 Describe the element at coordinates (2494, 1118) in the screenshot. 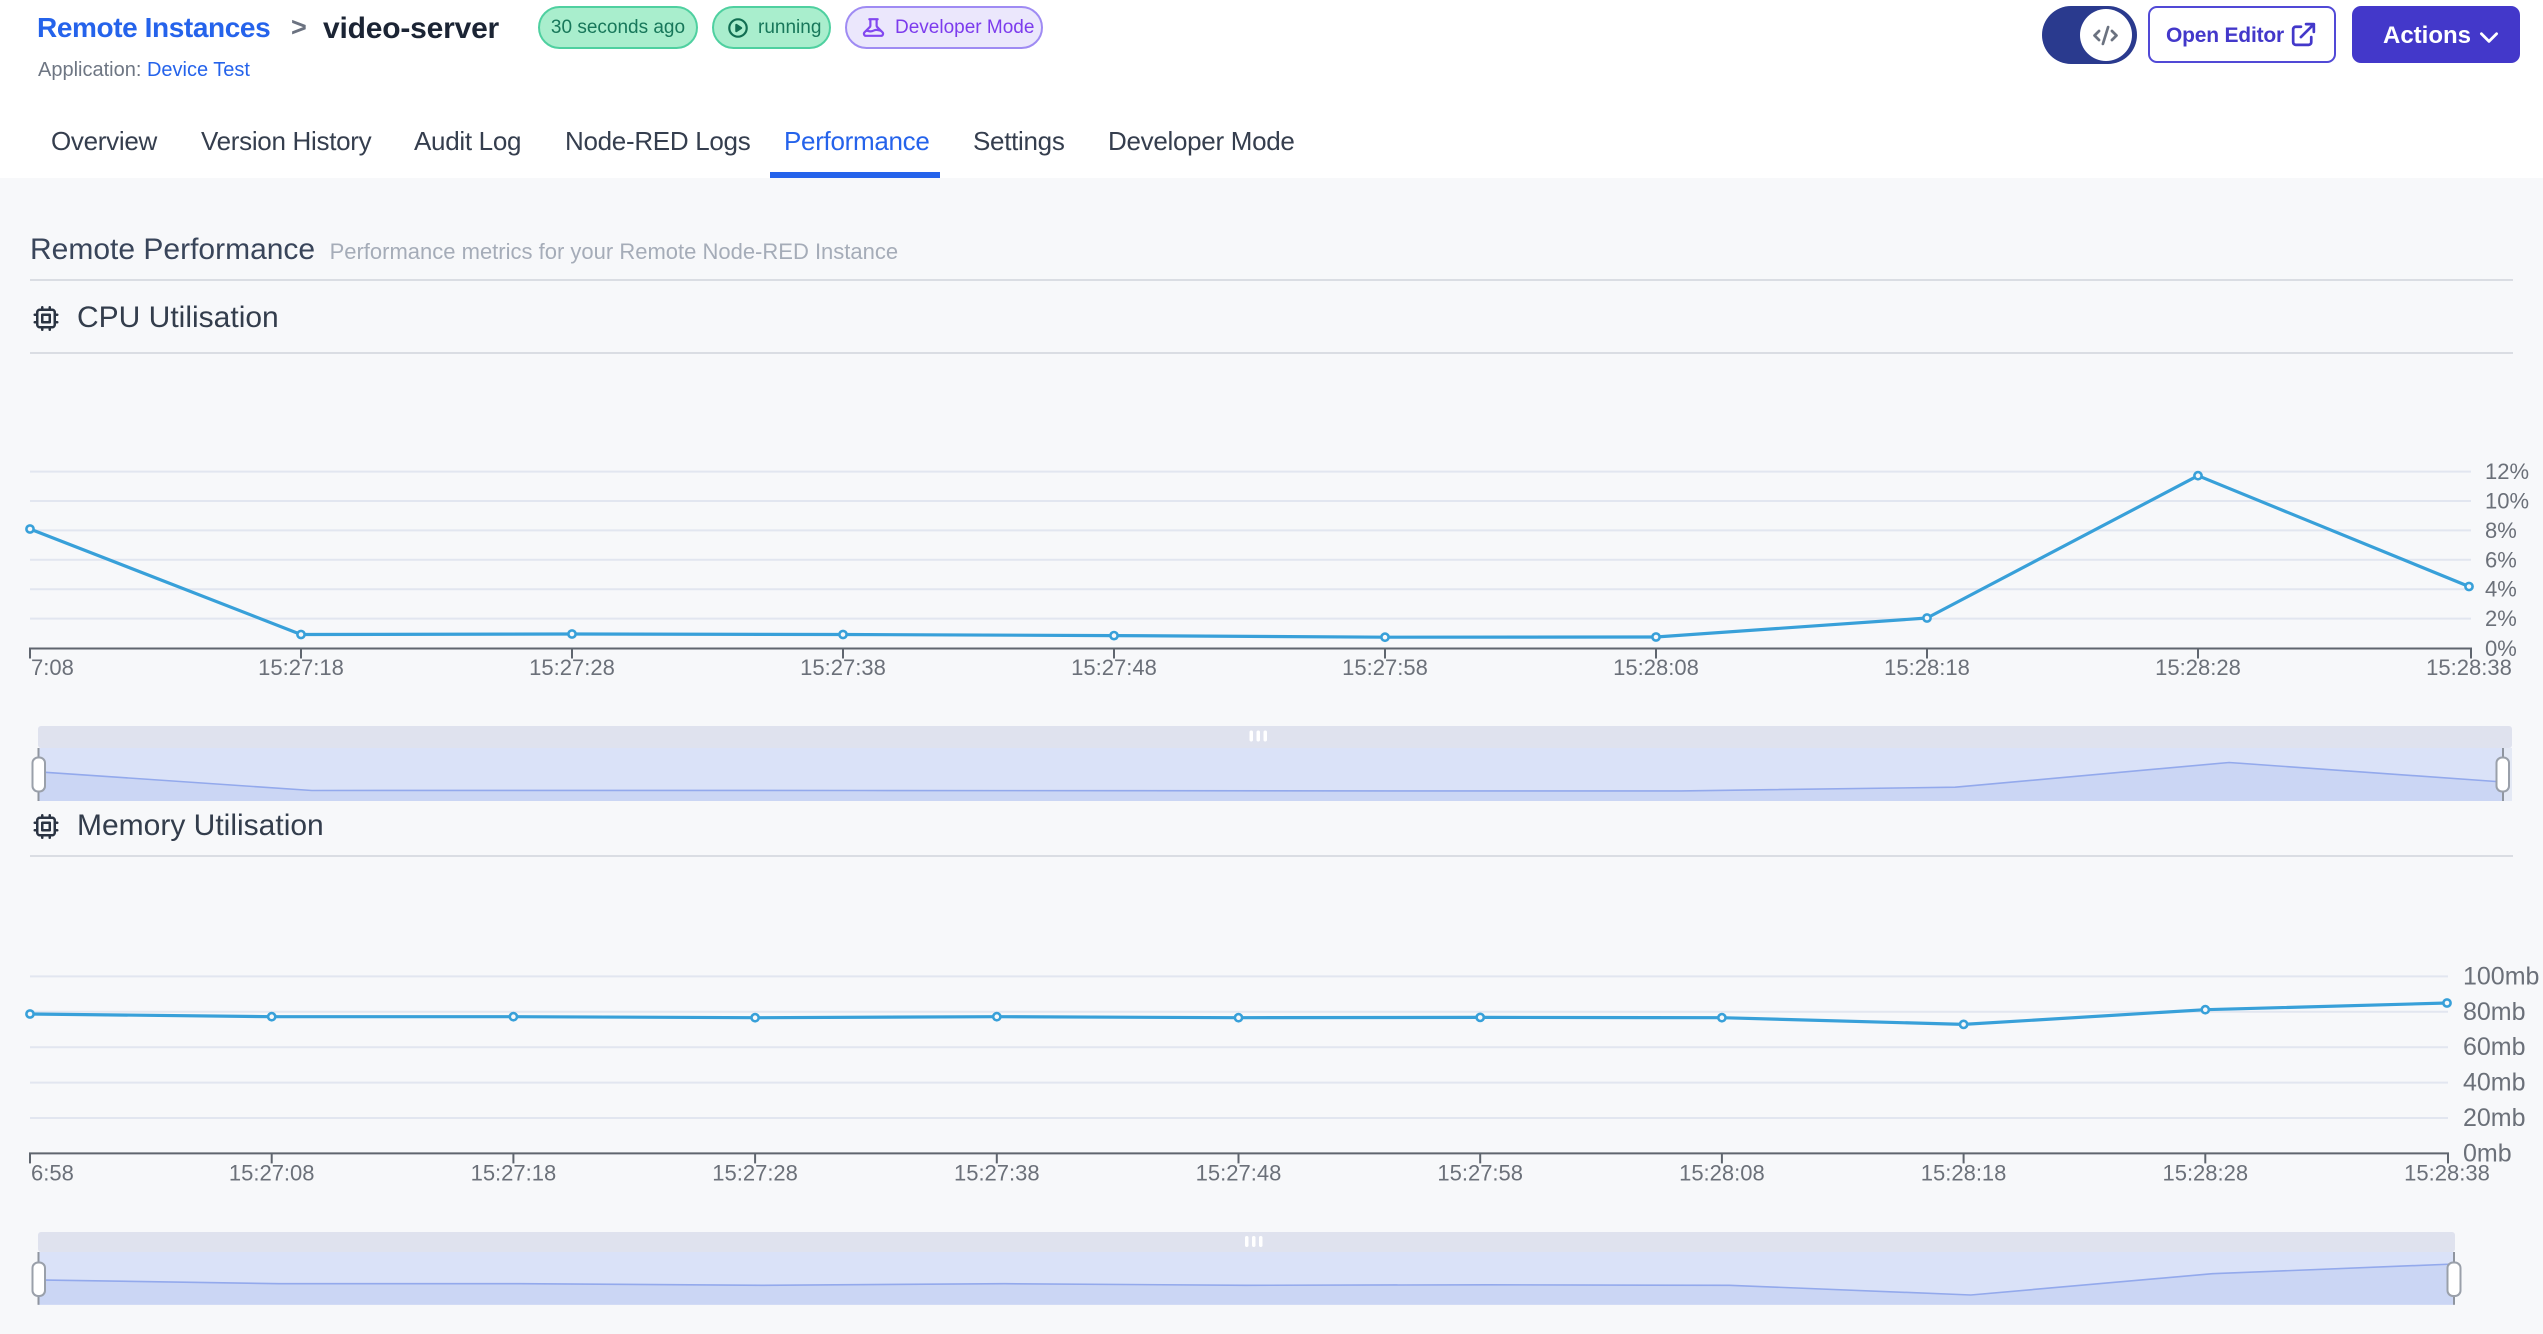

I see `svg-text: 20mb` at that location.